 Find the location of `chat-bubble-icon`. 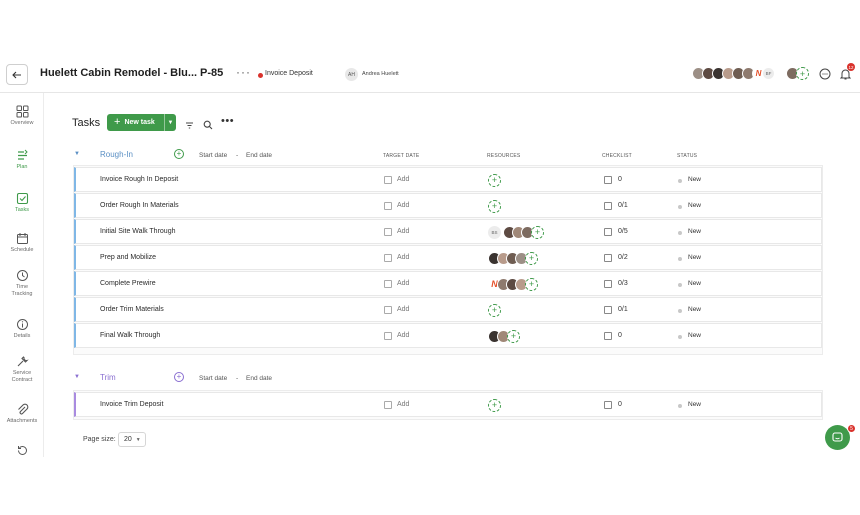

chat-bubble-icon is located at coordinates (825, 74).